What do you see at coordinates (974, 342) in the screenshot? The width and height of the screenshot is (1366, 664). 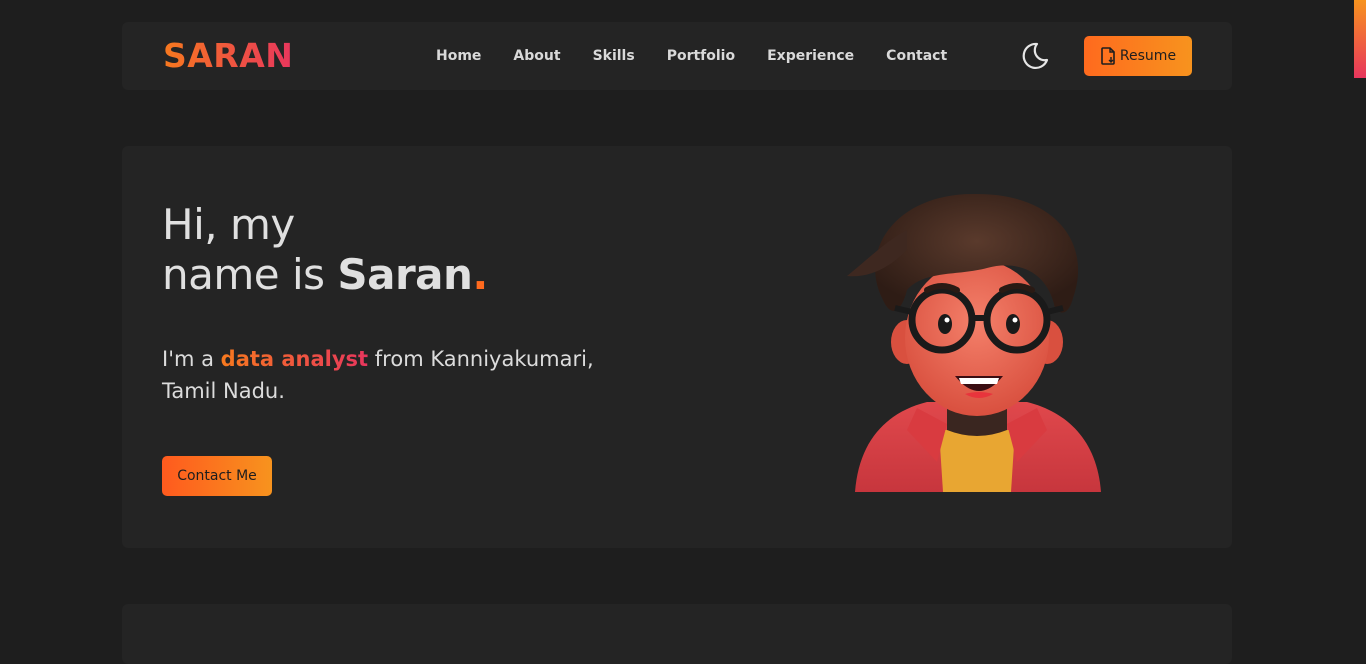 I see `avatar-illustration` at bounding box center [974, 342].